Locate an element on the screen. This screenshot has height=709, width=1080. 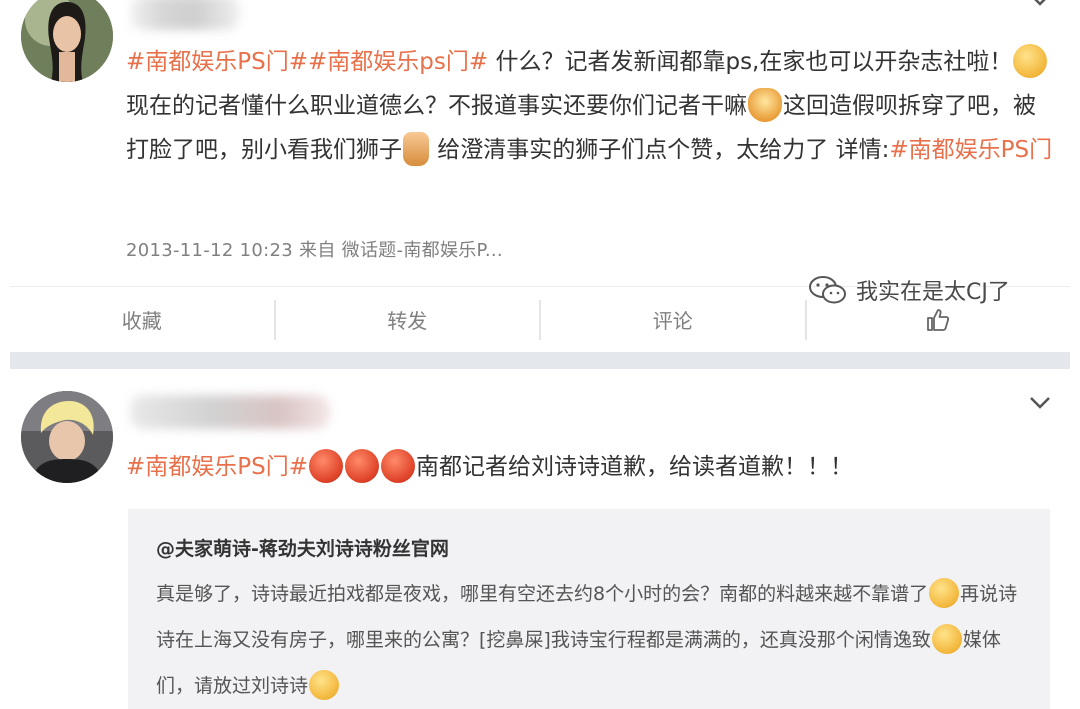
thumbs-up-icon is located at coordinates (938, 319).